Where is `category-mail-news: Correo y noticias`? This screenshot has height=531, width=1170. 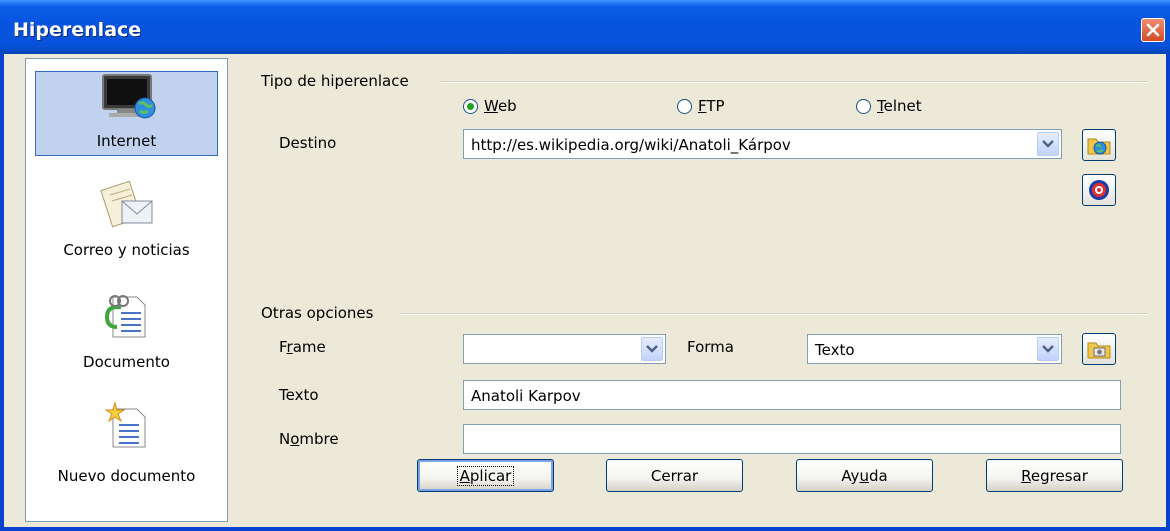
category-mail-news: Correo y noticias is located at coordinates (126, 223).